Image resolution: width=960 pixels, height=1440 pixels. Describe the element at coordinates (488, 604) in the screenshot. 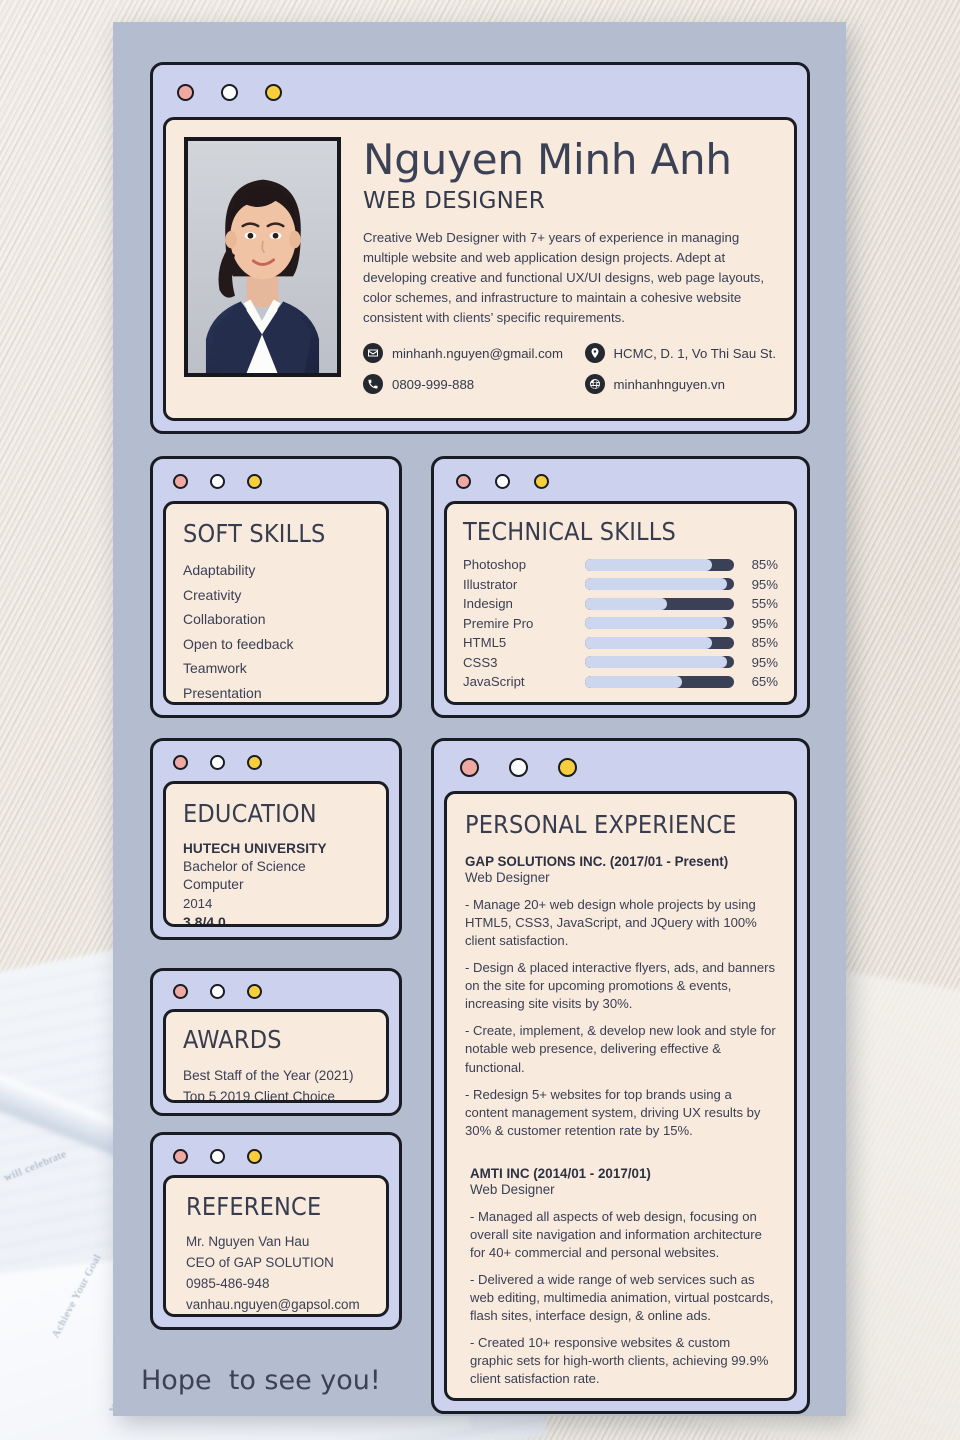

I see `skill-name: Indesign` at that location.